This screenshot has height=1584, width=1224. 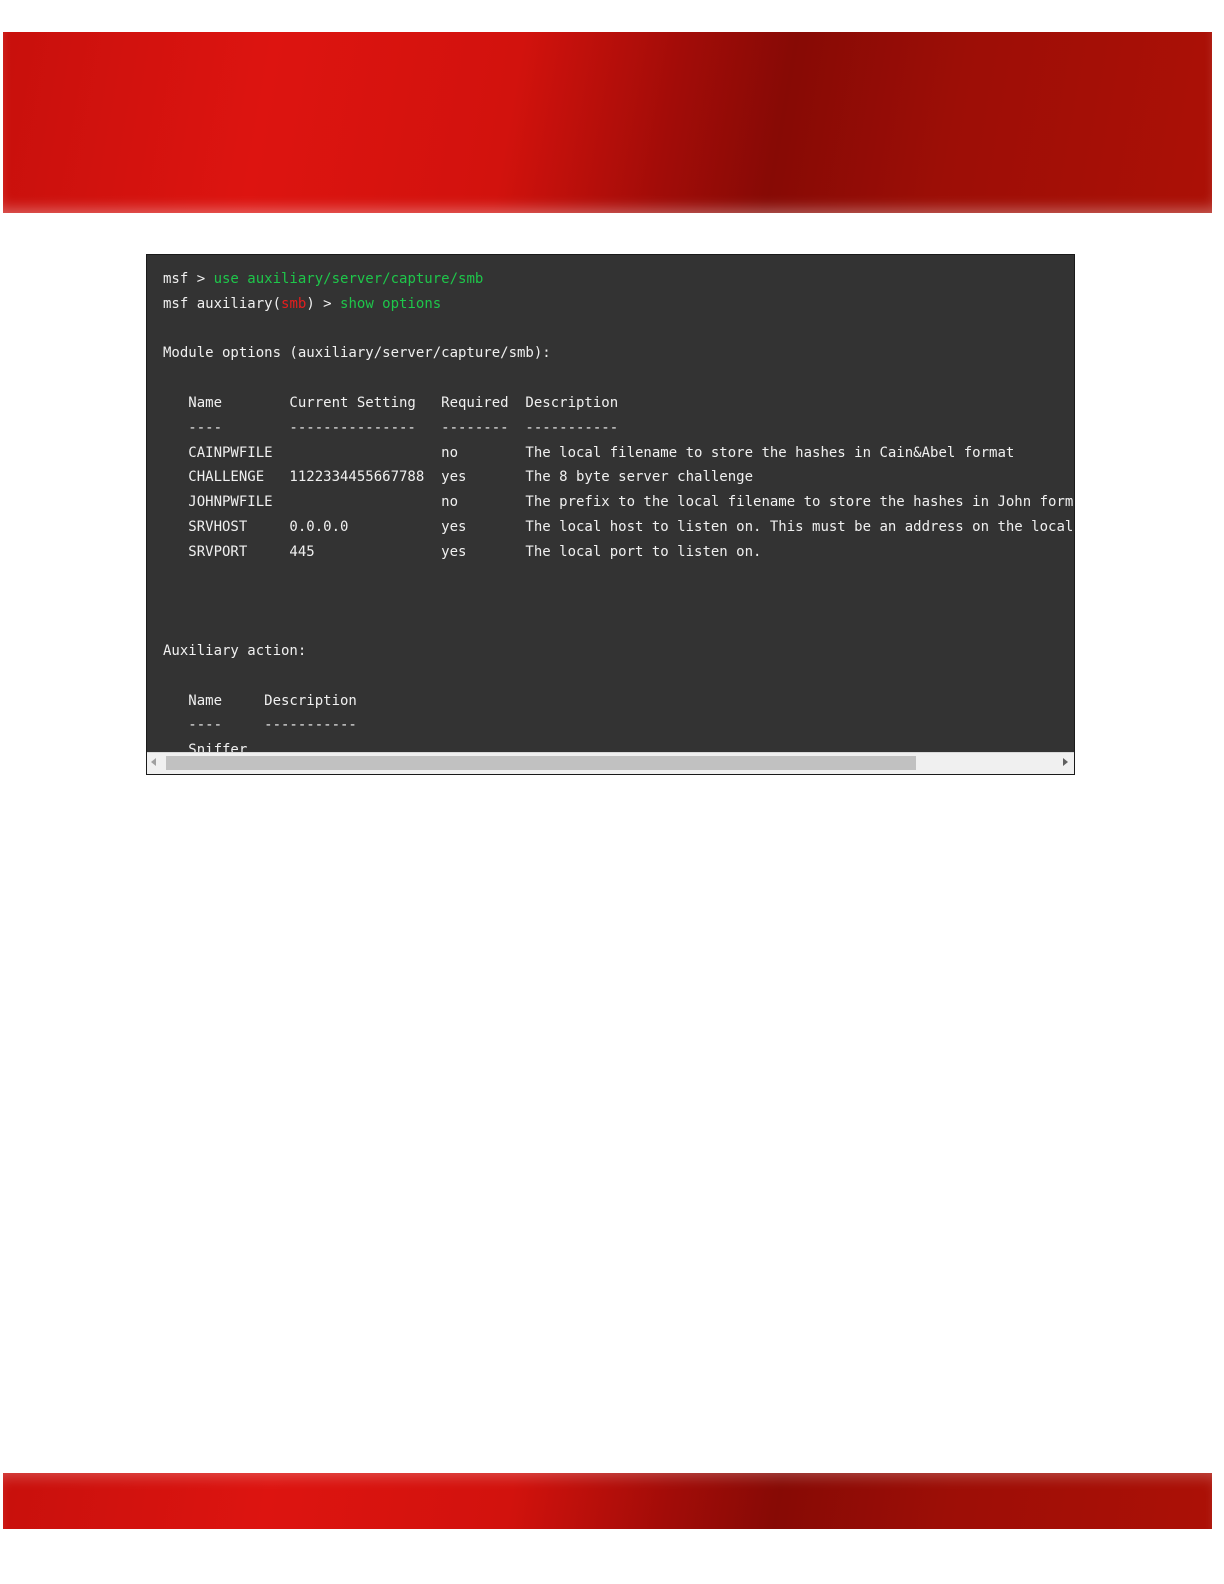 I want to click on module-name: smb, so click(x=294, y=303).